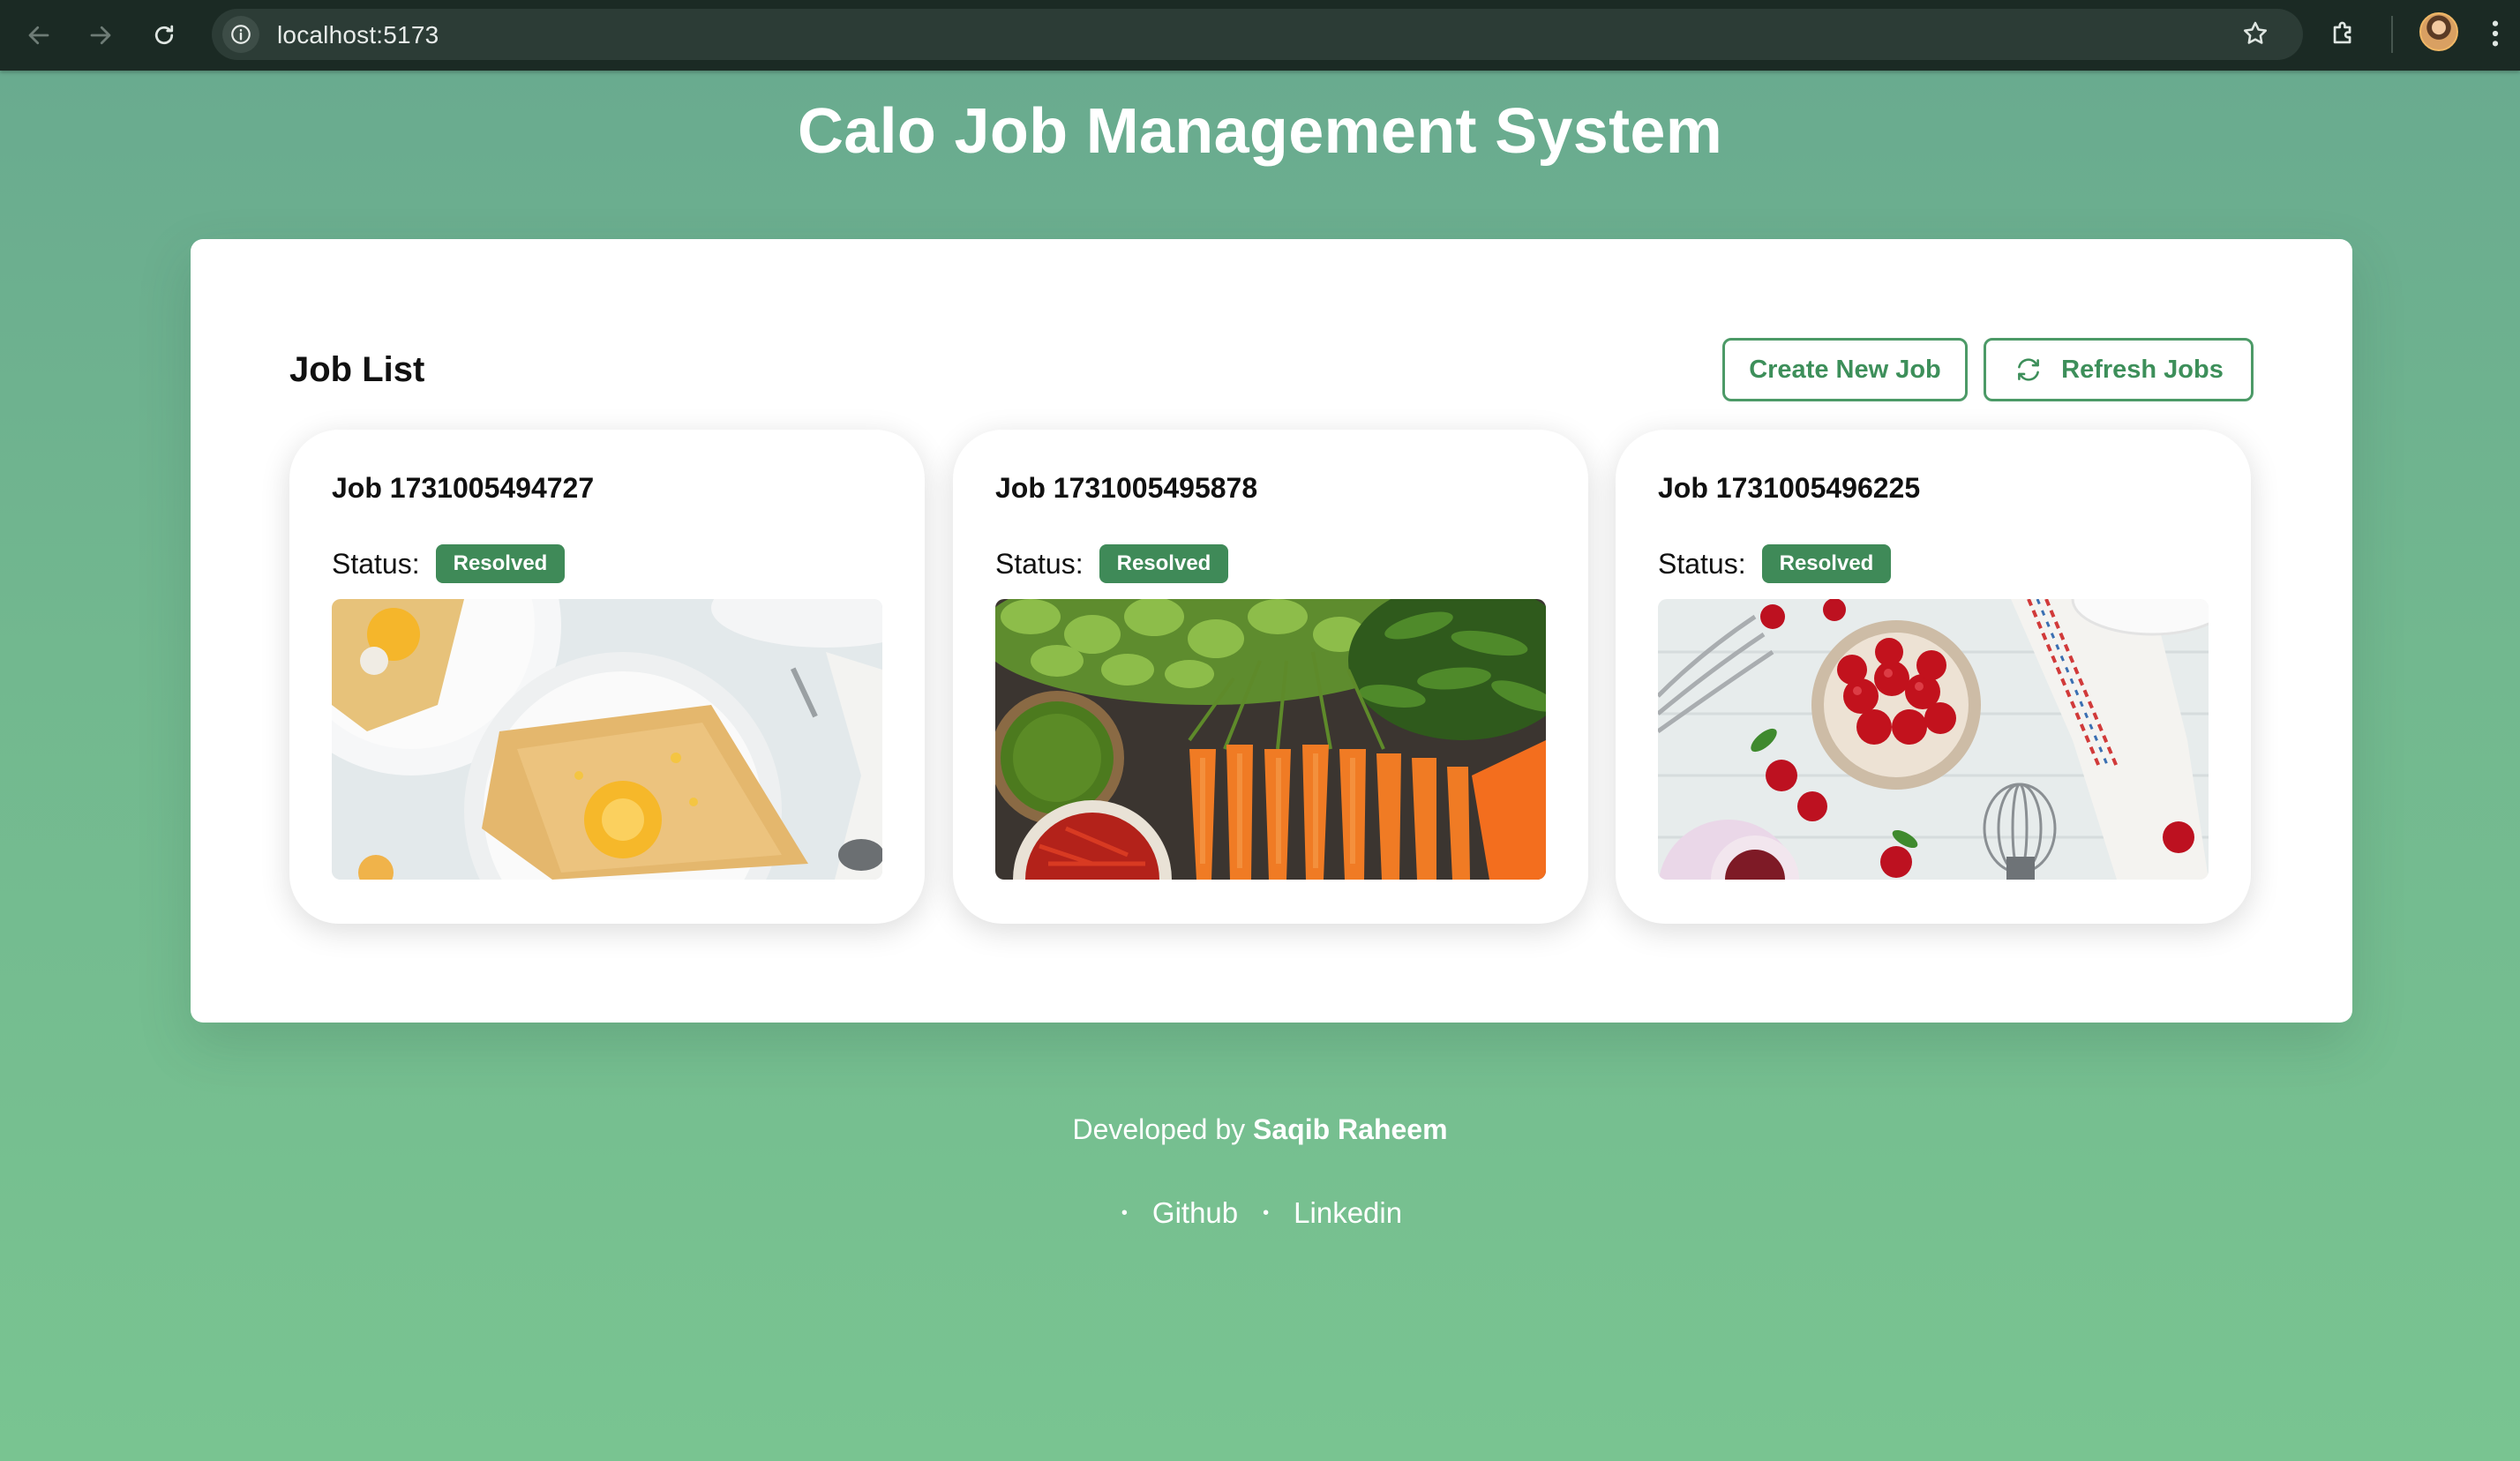 The width and height of the screenshot is (2520, 1461). I want to click on footer-author: Saqib Raheem, so click(1350, 1129).